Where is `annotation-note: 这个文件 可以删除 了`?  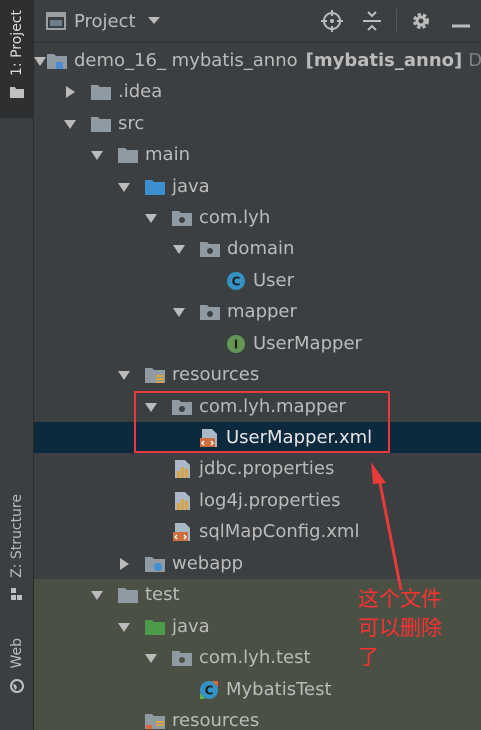
annotation-note: 这个文件 可以删除 了 is located at coordinates (413, 628).